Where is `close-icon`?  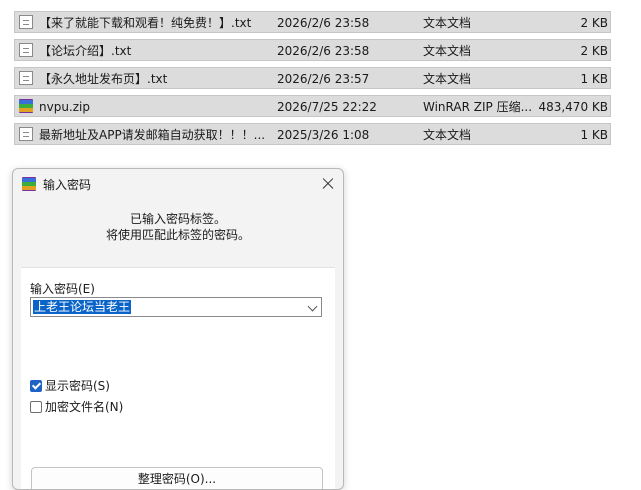
close-icon is located at coordinates (328, 184).